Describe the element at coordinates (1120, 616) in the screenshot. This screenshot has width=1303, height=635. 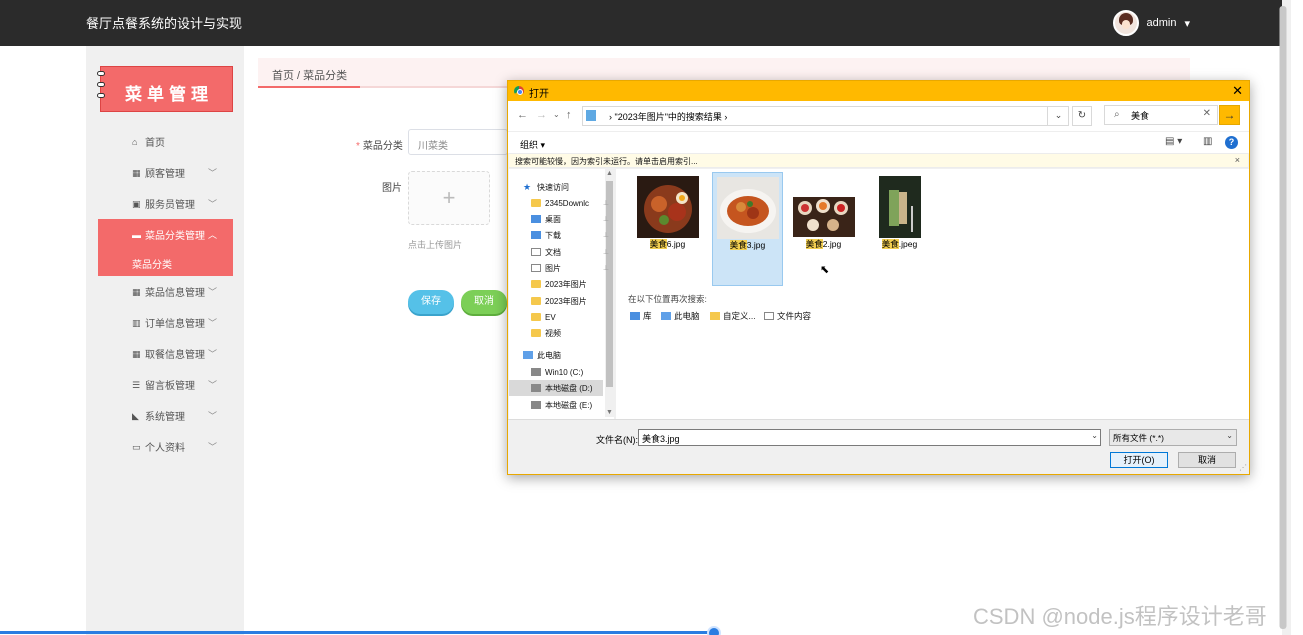
I see `watermark: CSDN @node.js程序设计老哥` at that location.